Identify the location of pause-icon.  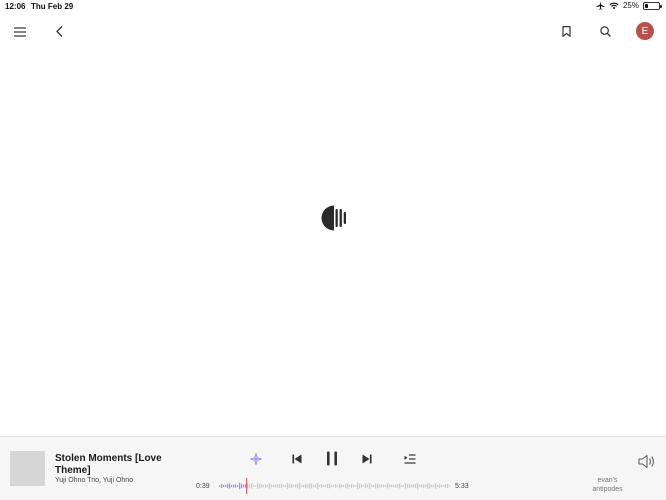
(331, 458).